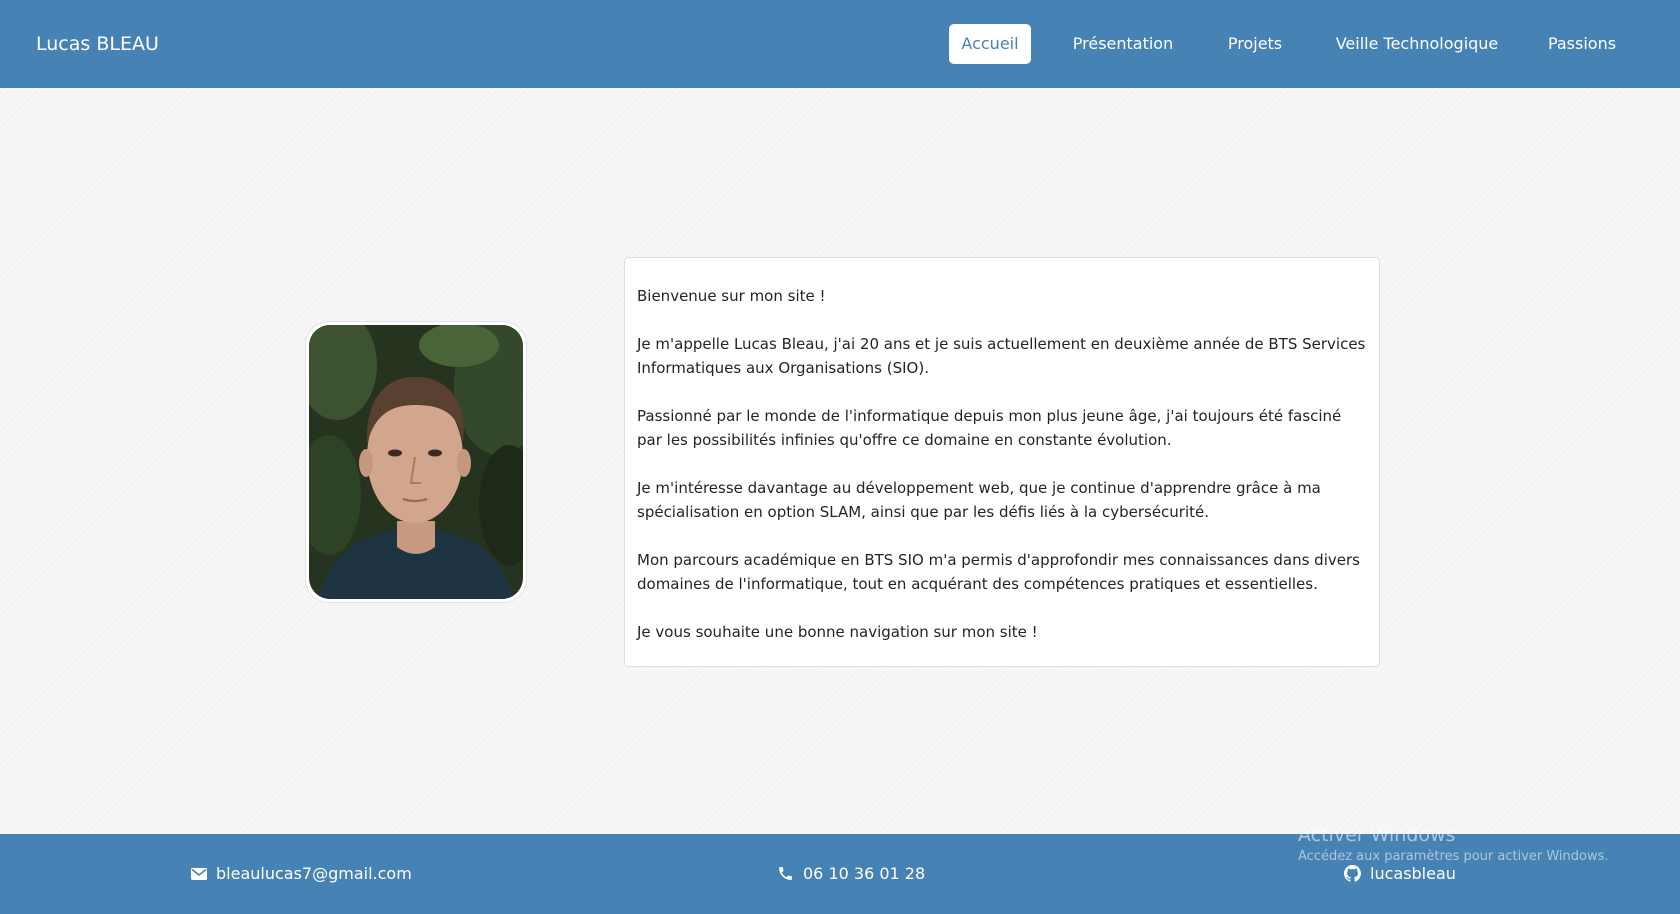 This screenshot has width=1680, height=914. What do you see at coordinates (199, 873) in the screenshot?
I see `envelope-icon` at bounding box center [199, 873].